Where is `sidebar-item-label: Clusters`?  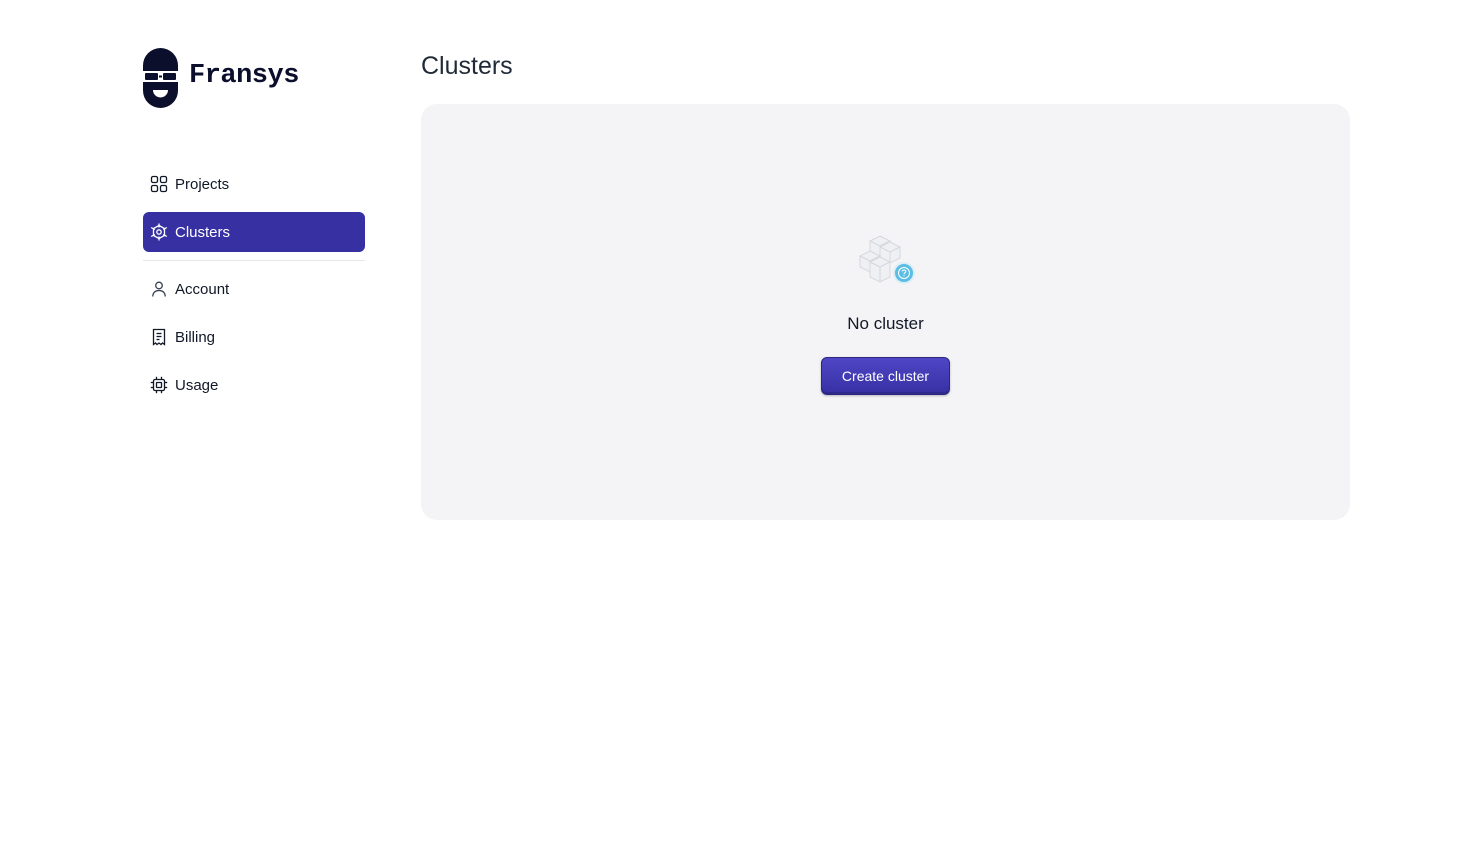
sidebar-item-label: Clusters is located at coordinates (203, 232).